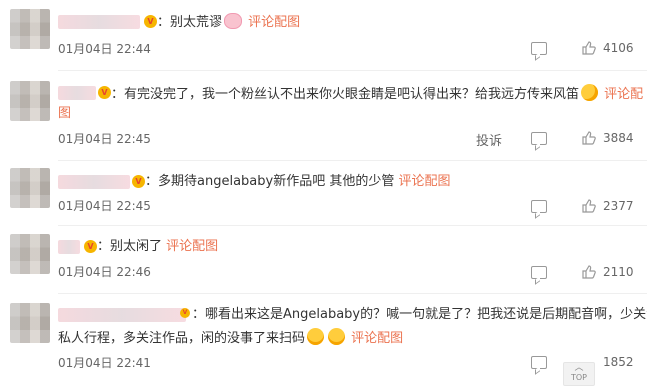  What do you see at coordinates (270, 181) in the screenshot?
I see `comment-text: ：多期待angelababy新作品吧 其他的少管` at bounding box center [270, 181].